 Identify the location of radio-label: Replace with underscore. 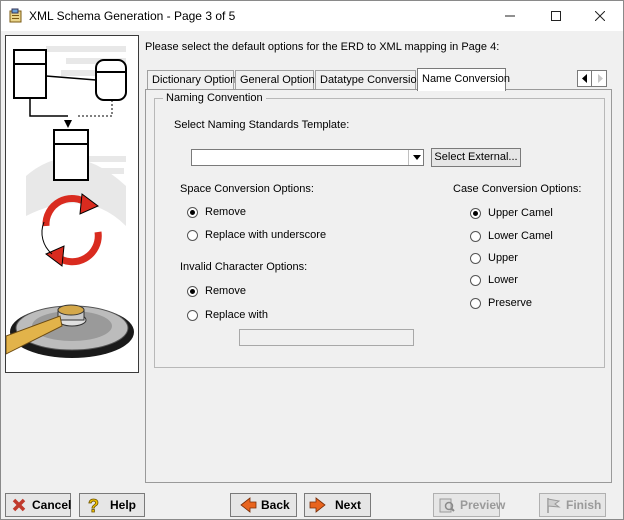
(266, 235).